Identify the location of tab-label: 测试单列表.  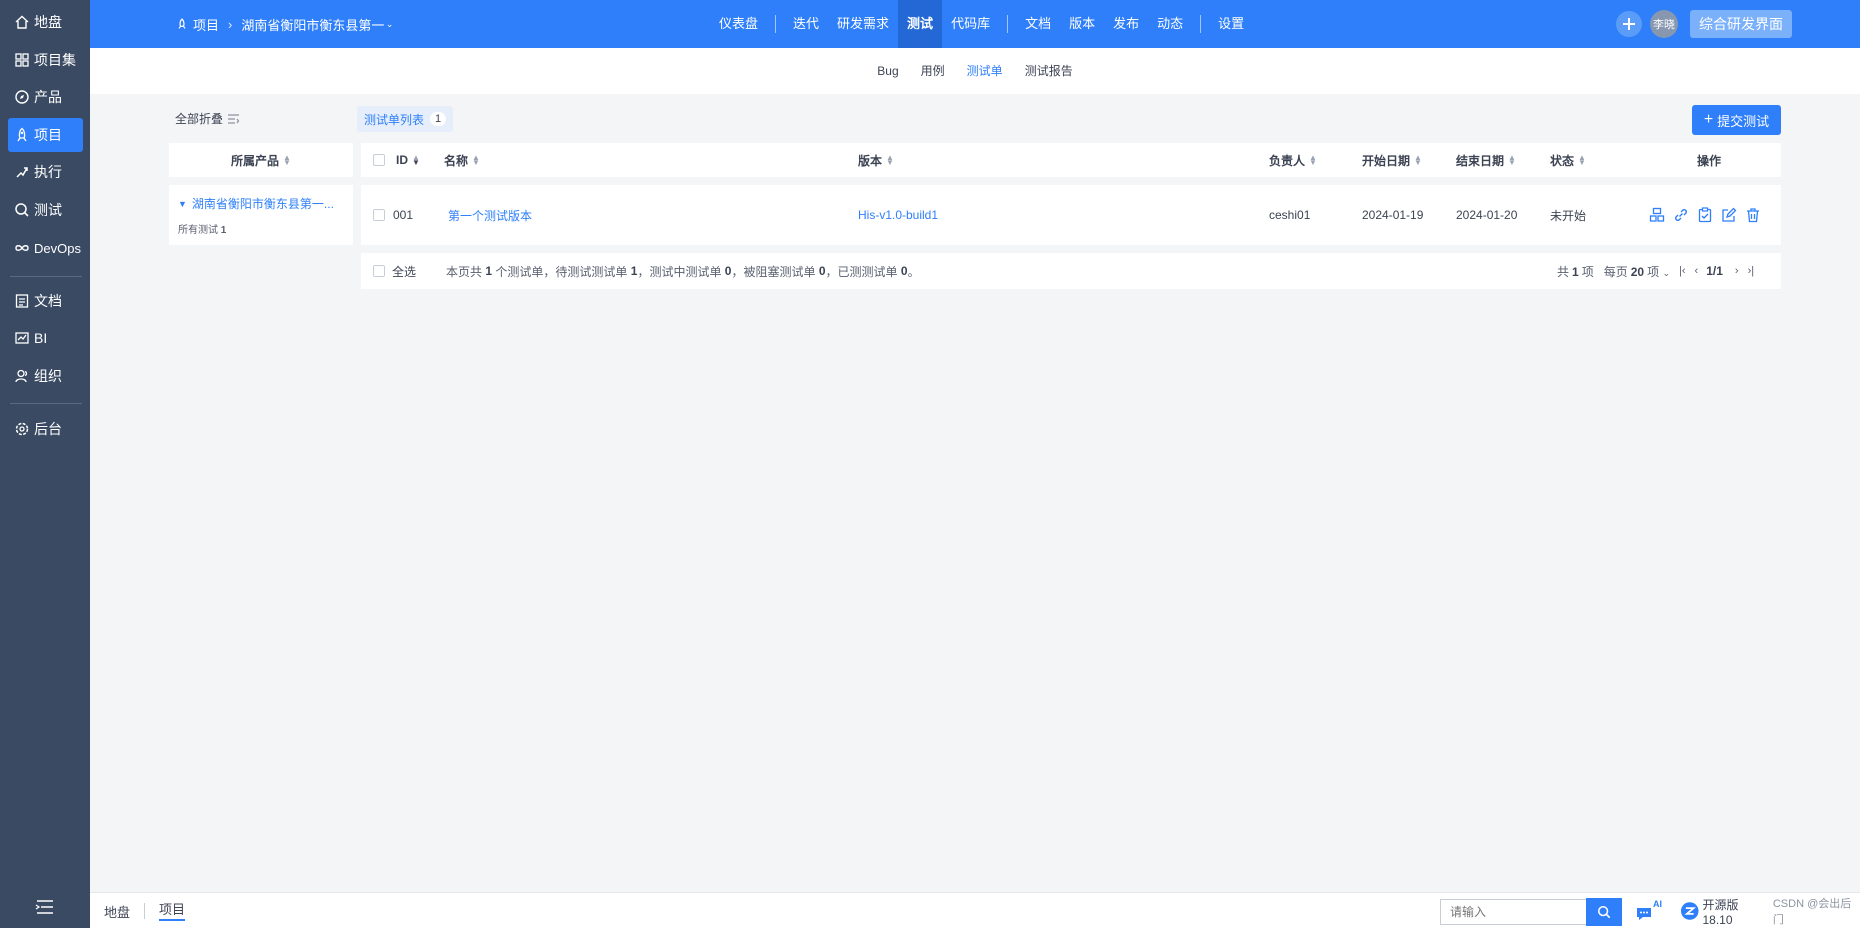
(394, 119).